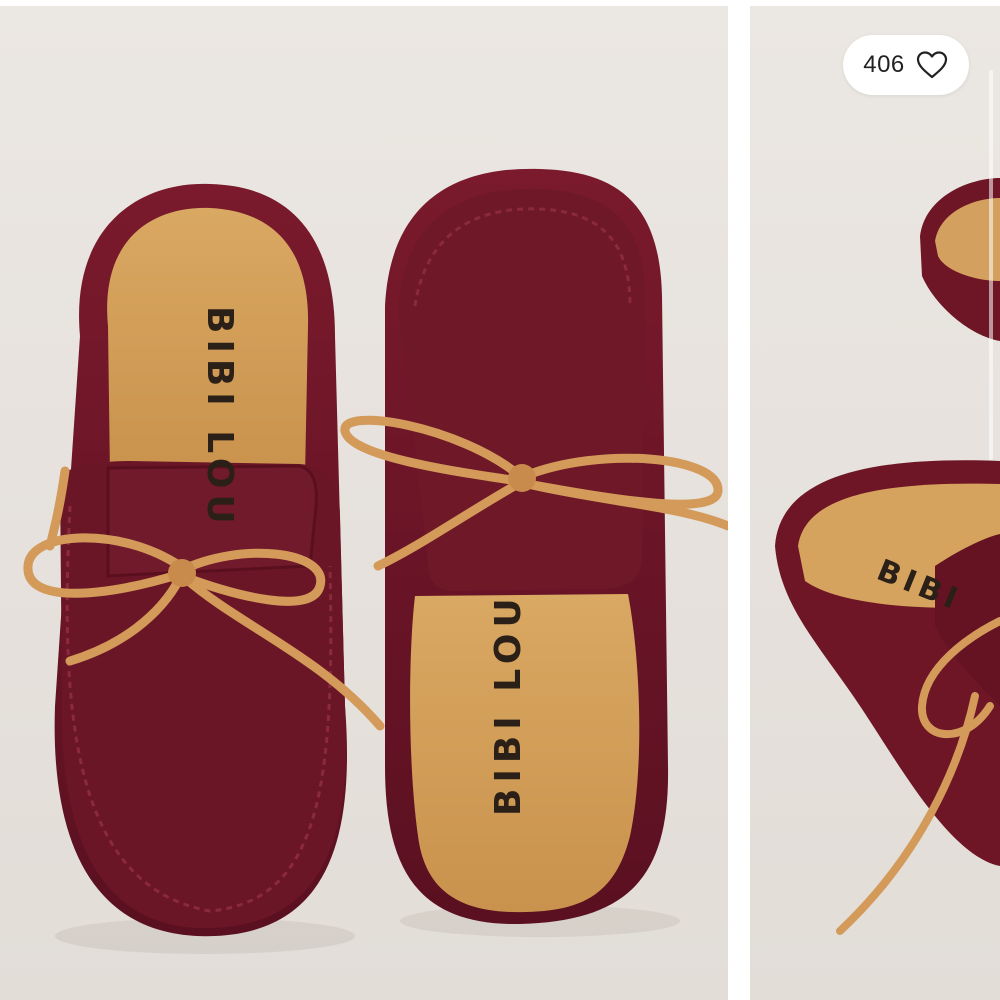 The height and width of the screenshot is (1000, 1000). I want to click on like-button: 406, so click(906, 65).